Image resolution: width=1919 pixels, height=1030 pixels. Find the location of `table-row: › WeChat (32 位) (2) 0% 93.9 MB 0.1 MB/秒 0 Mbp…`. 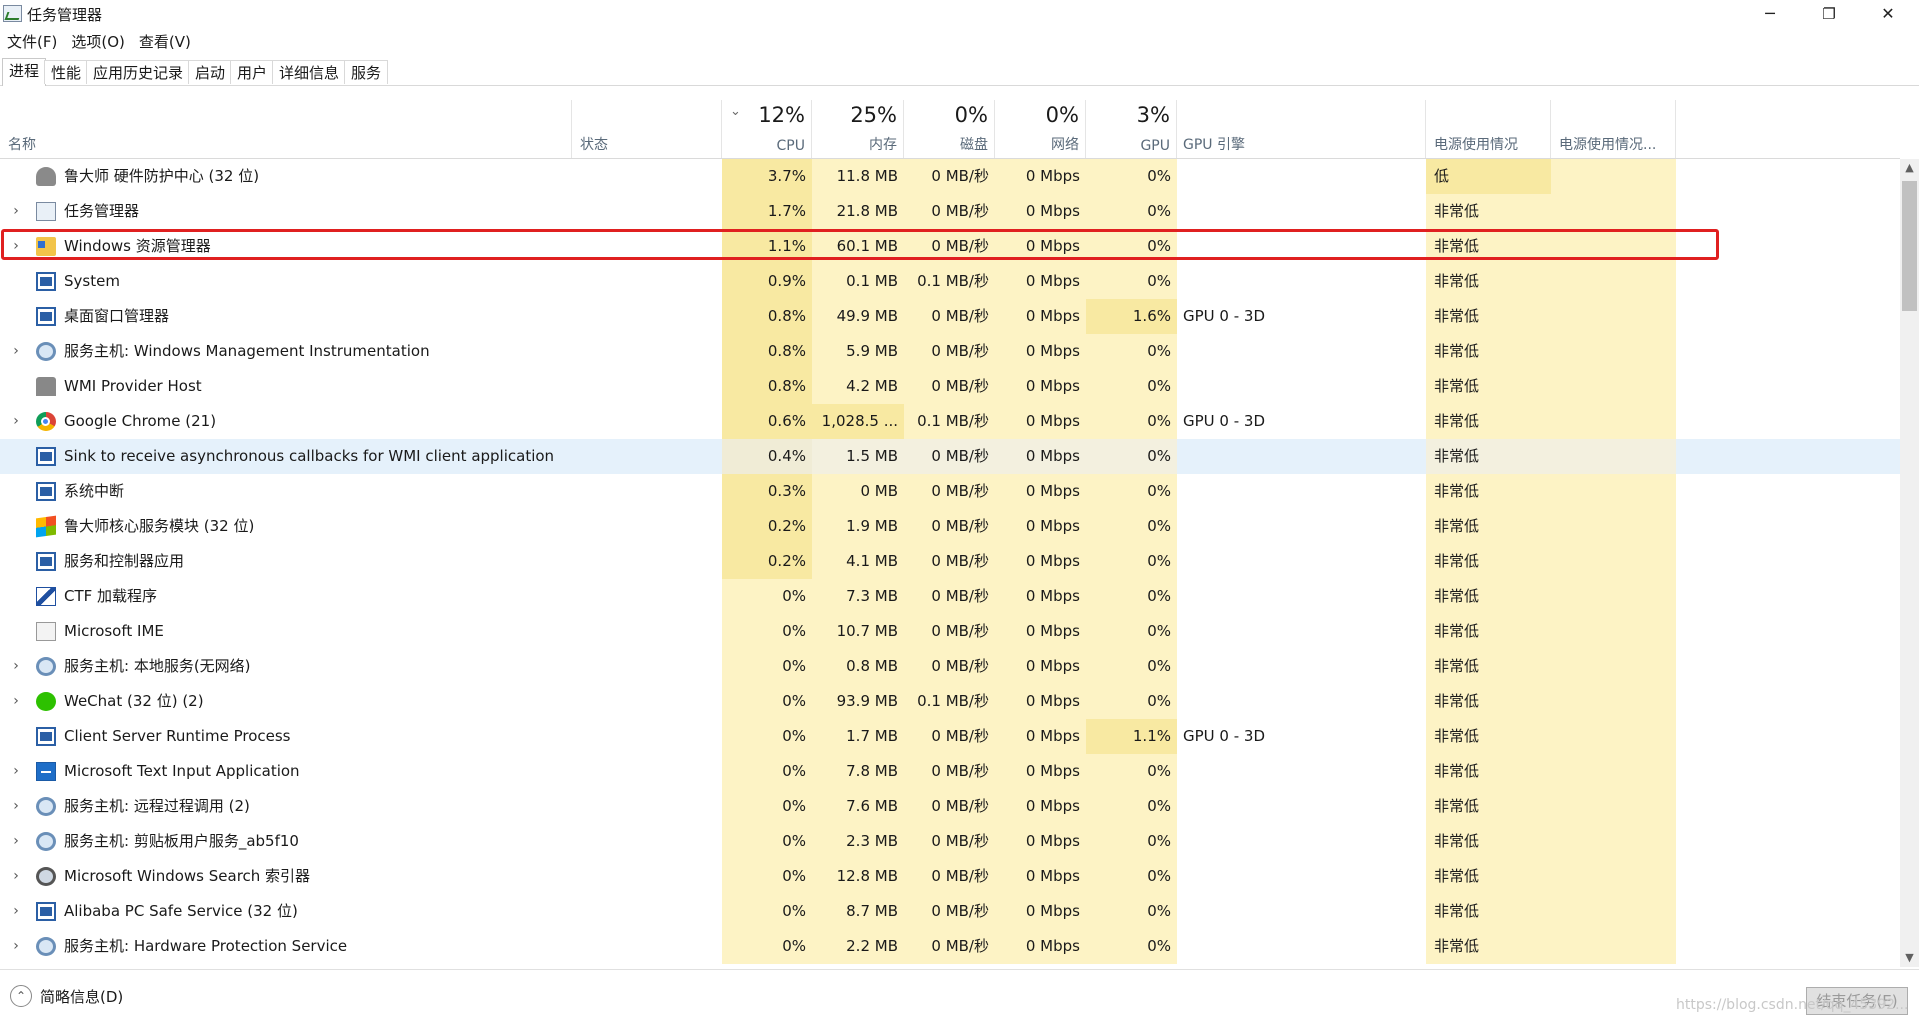

table-row: › WeChat (32 位) (2) 0% 93.9 MB 0.1 MB/秒 0 Mbp… is located at coordinates (950, 701).